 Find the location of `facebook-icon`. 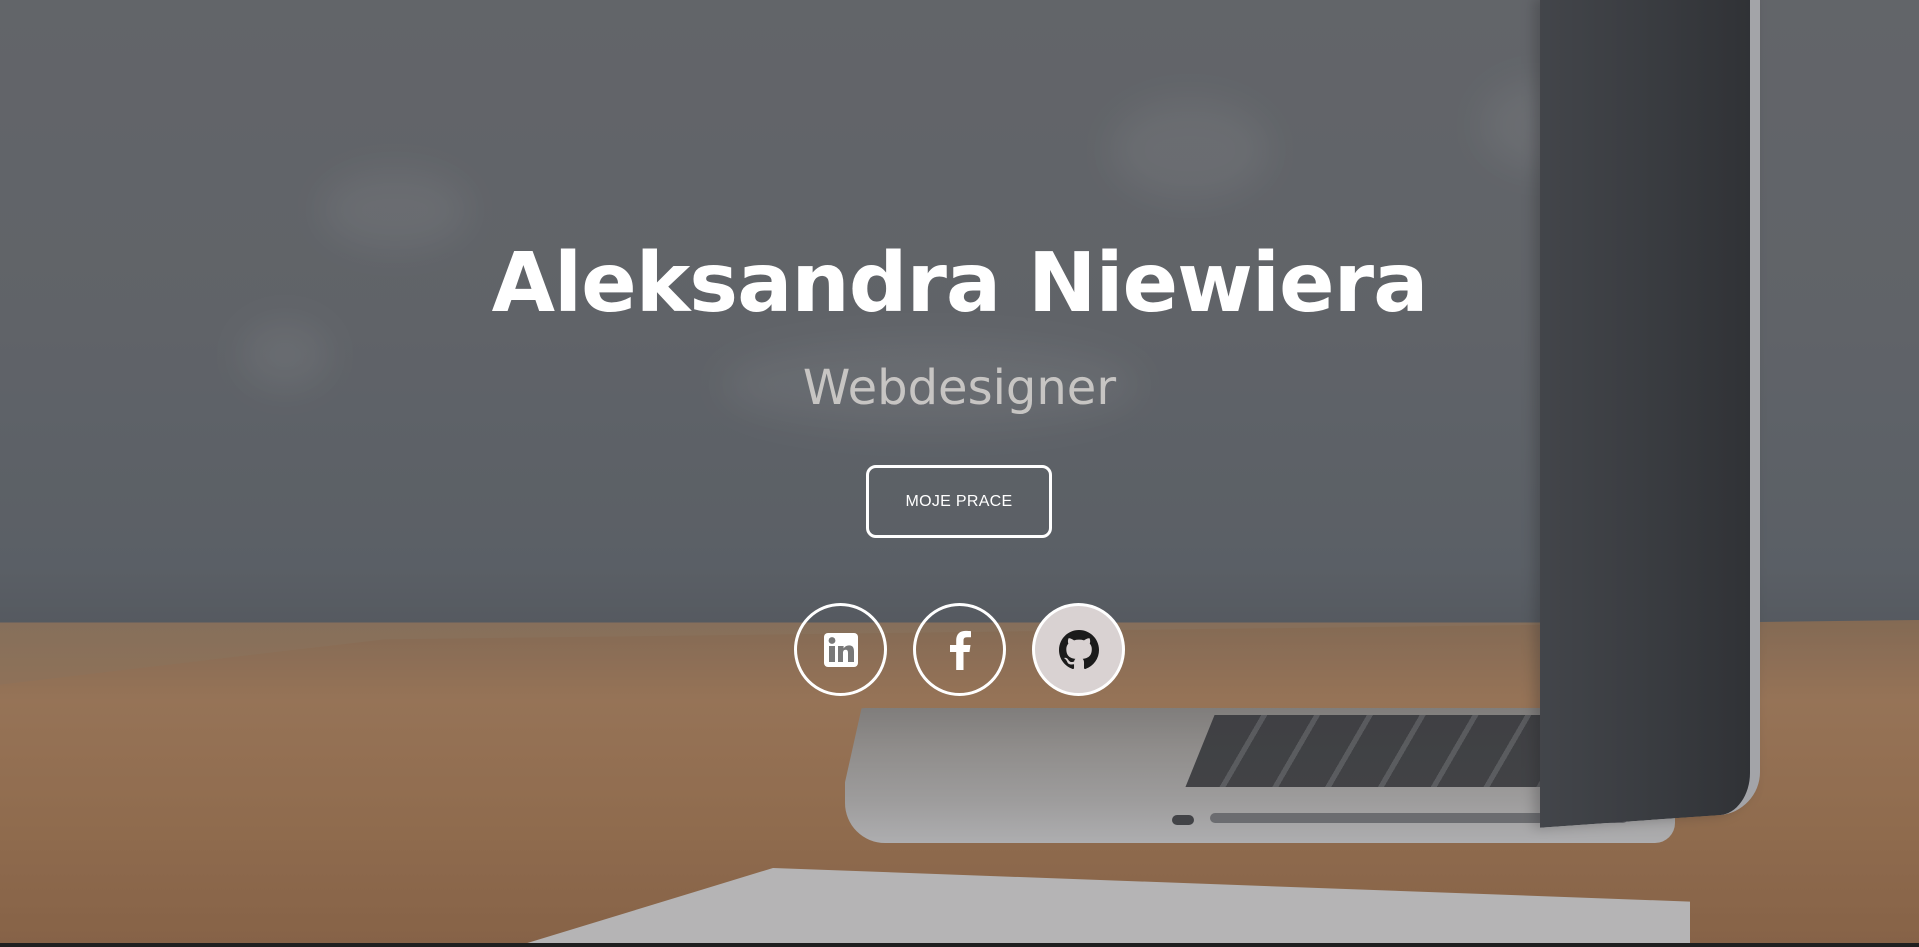

facebook-icon is located at coordinates (960, 650).